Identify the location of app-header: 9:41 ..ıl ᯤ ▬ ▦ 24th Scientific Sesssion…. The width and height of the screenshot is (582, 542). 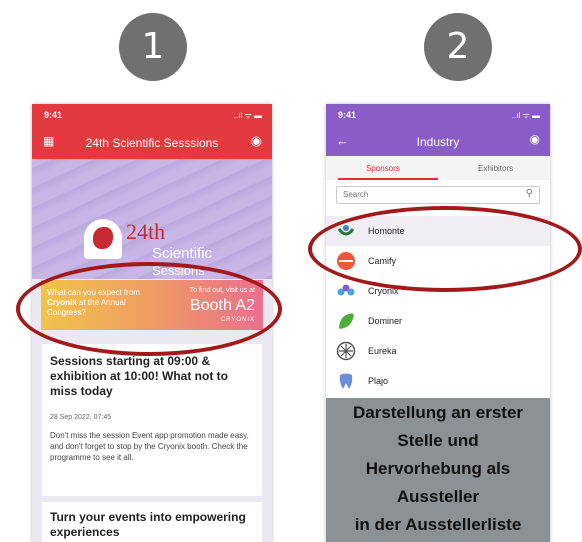
(152, 131).